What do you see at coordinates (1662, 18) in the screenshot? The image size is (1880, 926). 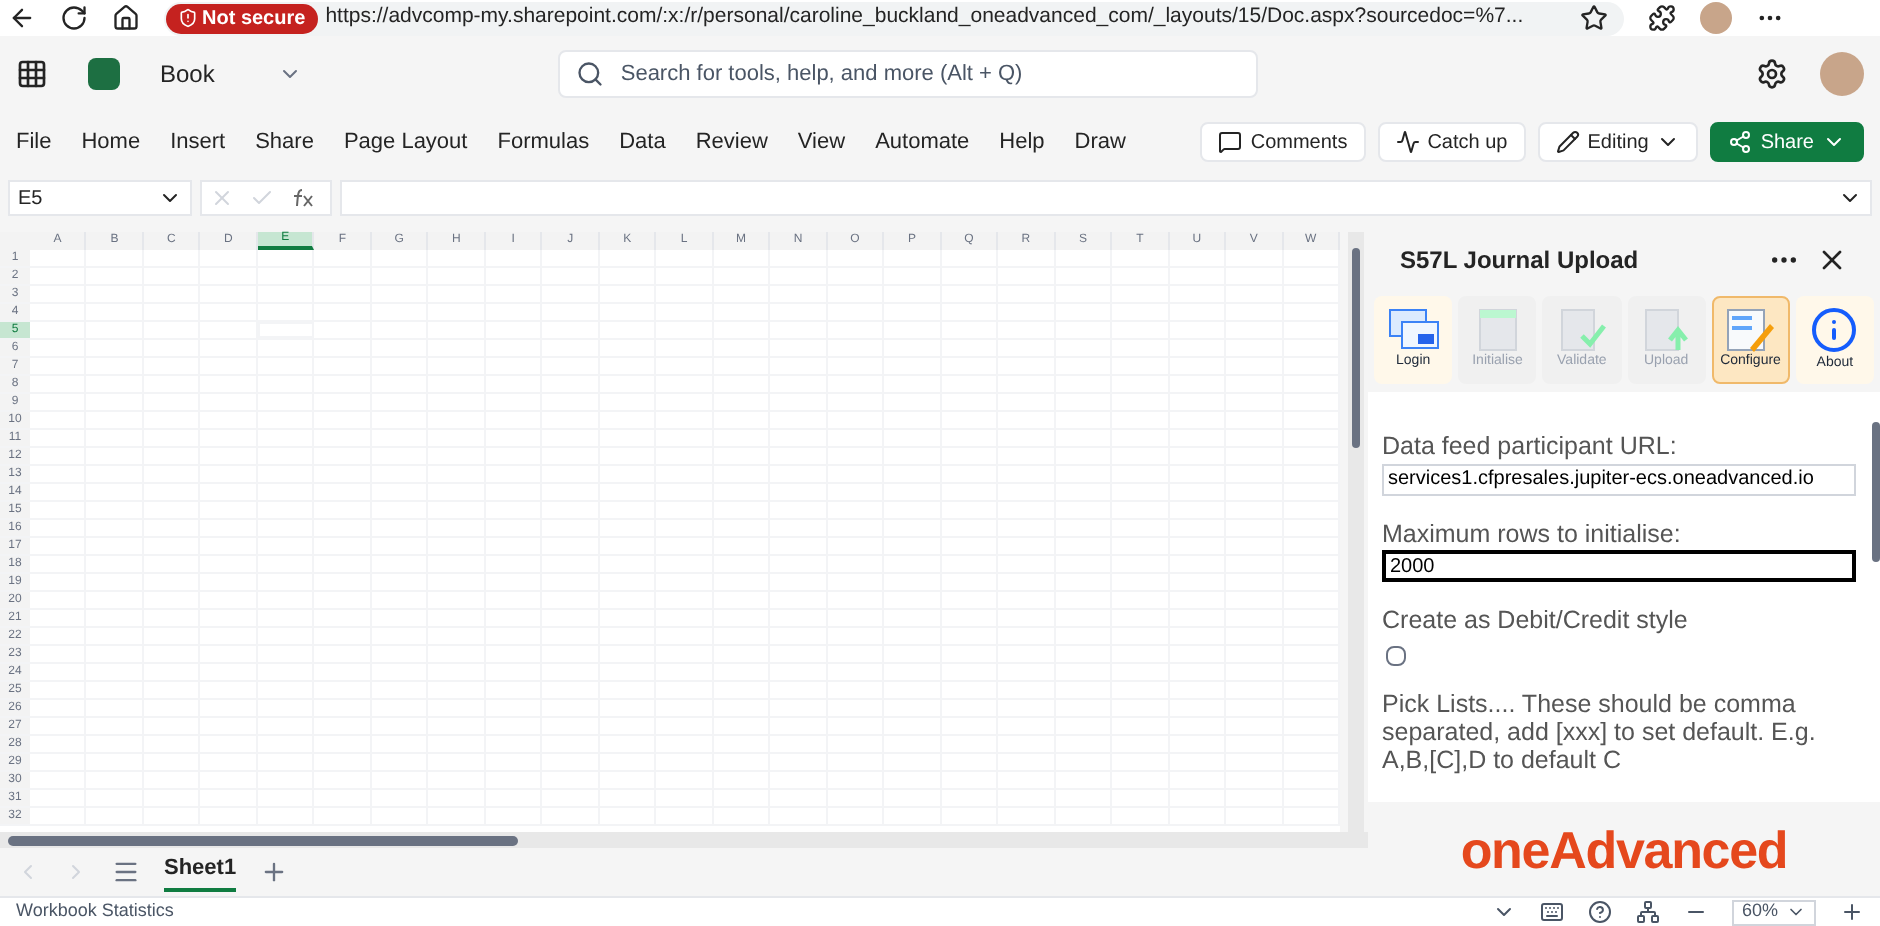 I see `extensions-icon` at bounding box center [1662, 18].